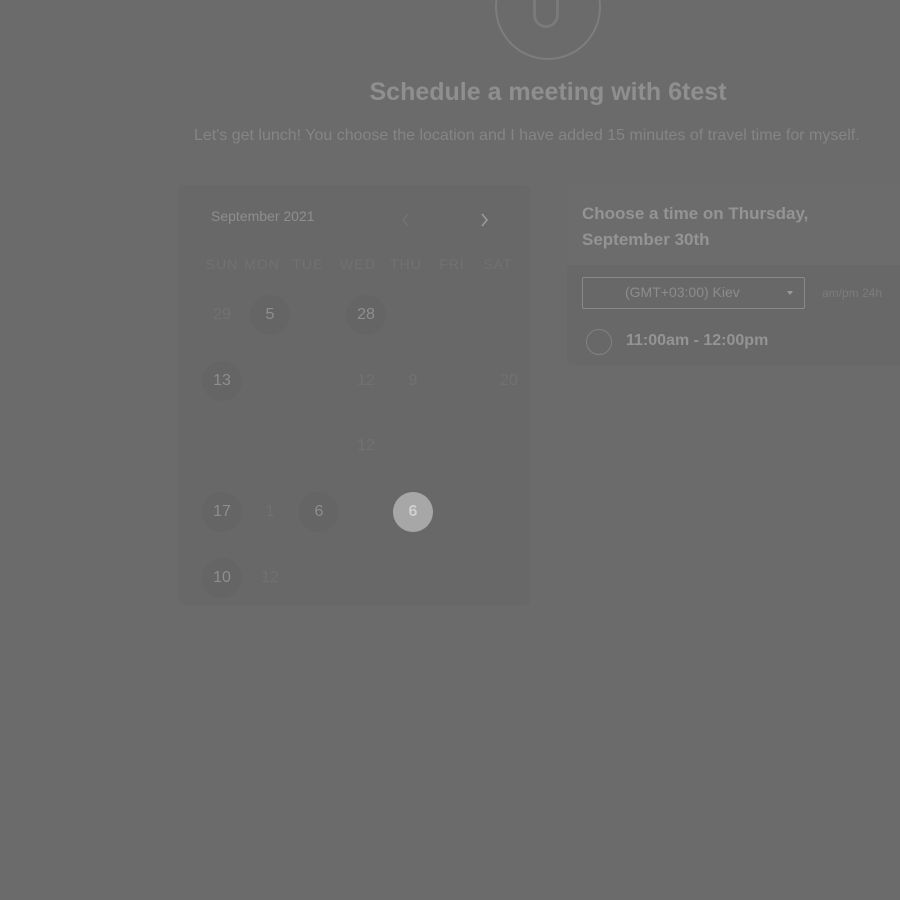  Describe the element at coordinates (270, 315) in the screenshot. I see `calendar-day: 5` at that location.